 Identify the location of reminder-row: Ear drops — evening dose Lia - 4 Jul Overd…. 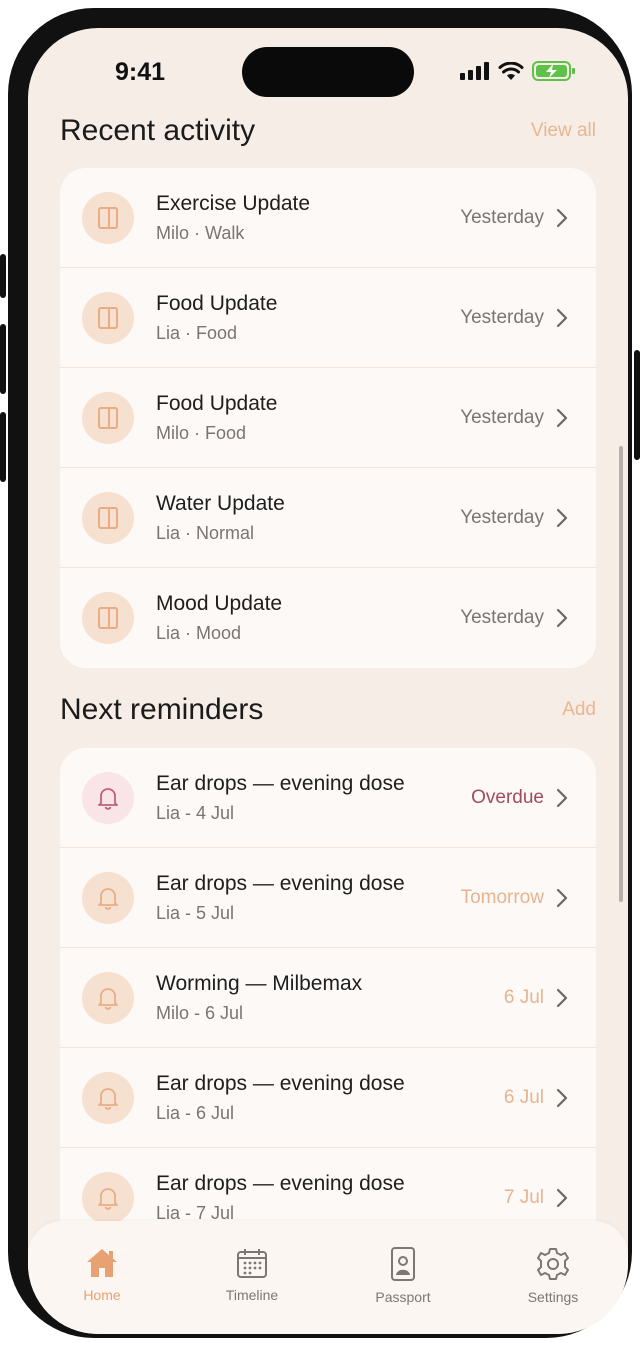
(328, 798).